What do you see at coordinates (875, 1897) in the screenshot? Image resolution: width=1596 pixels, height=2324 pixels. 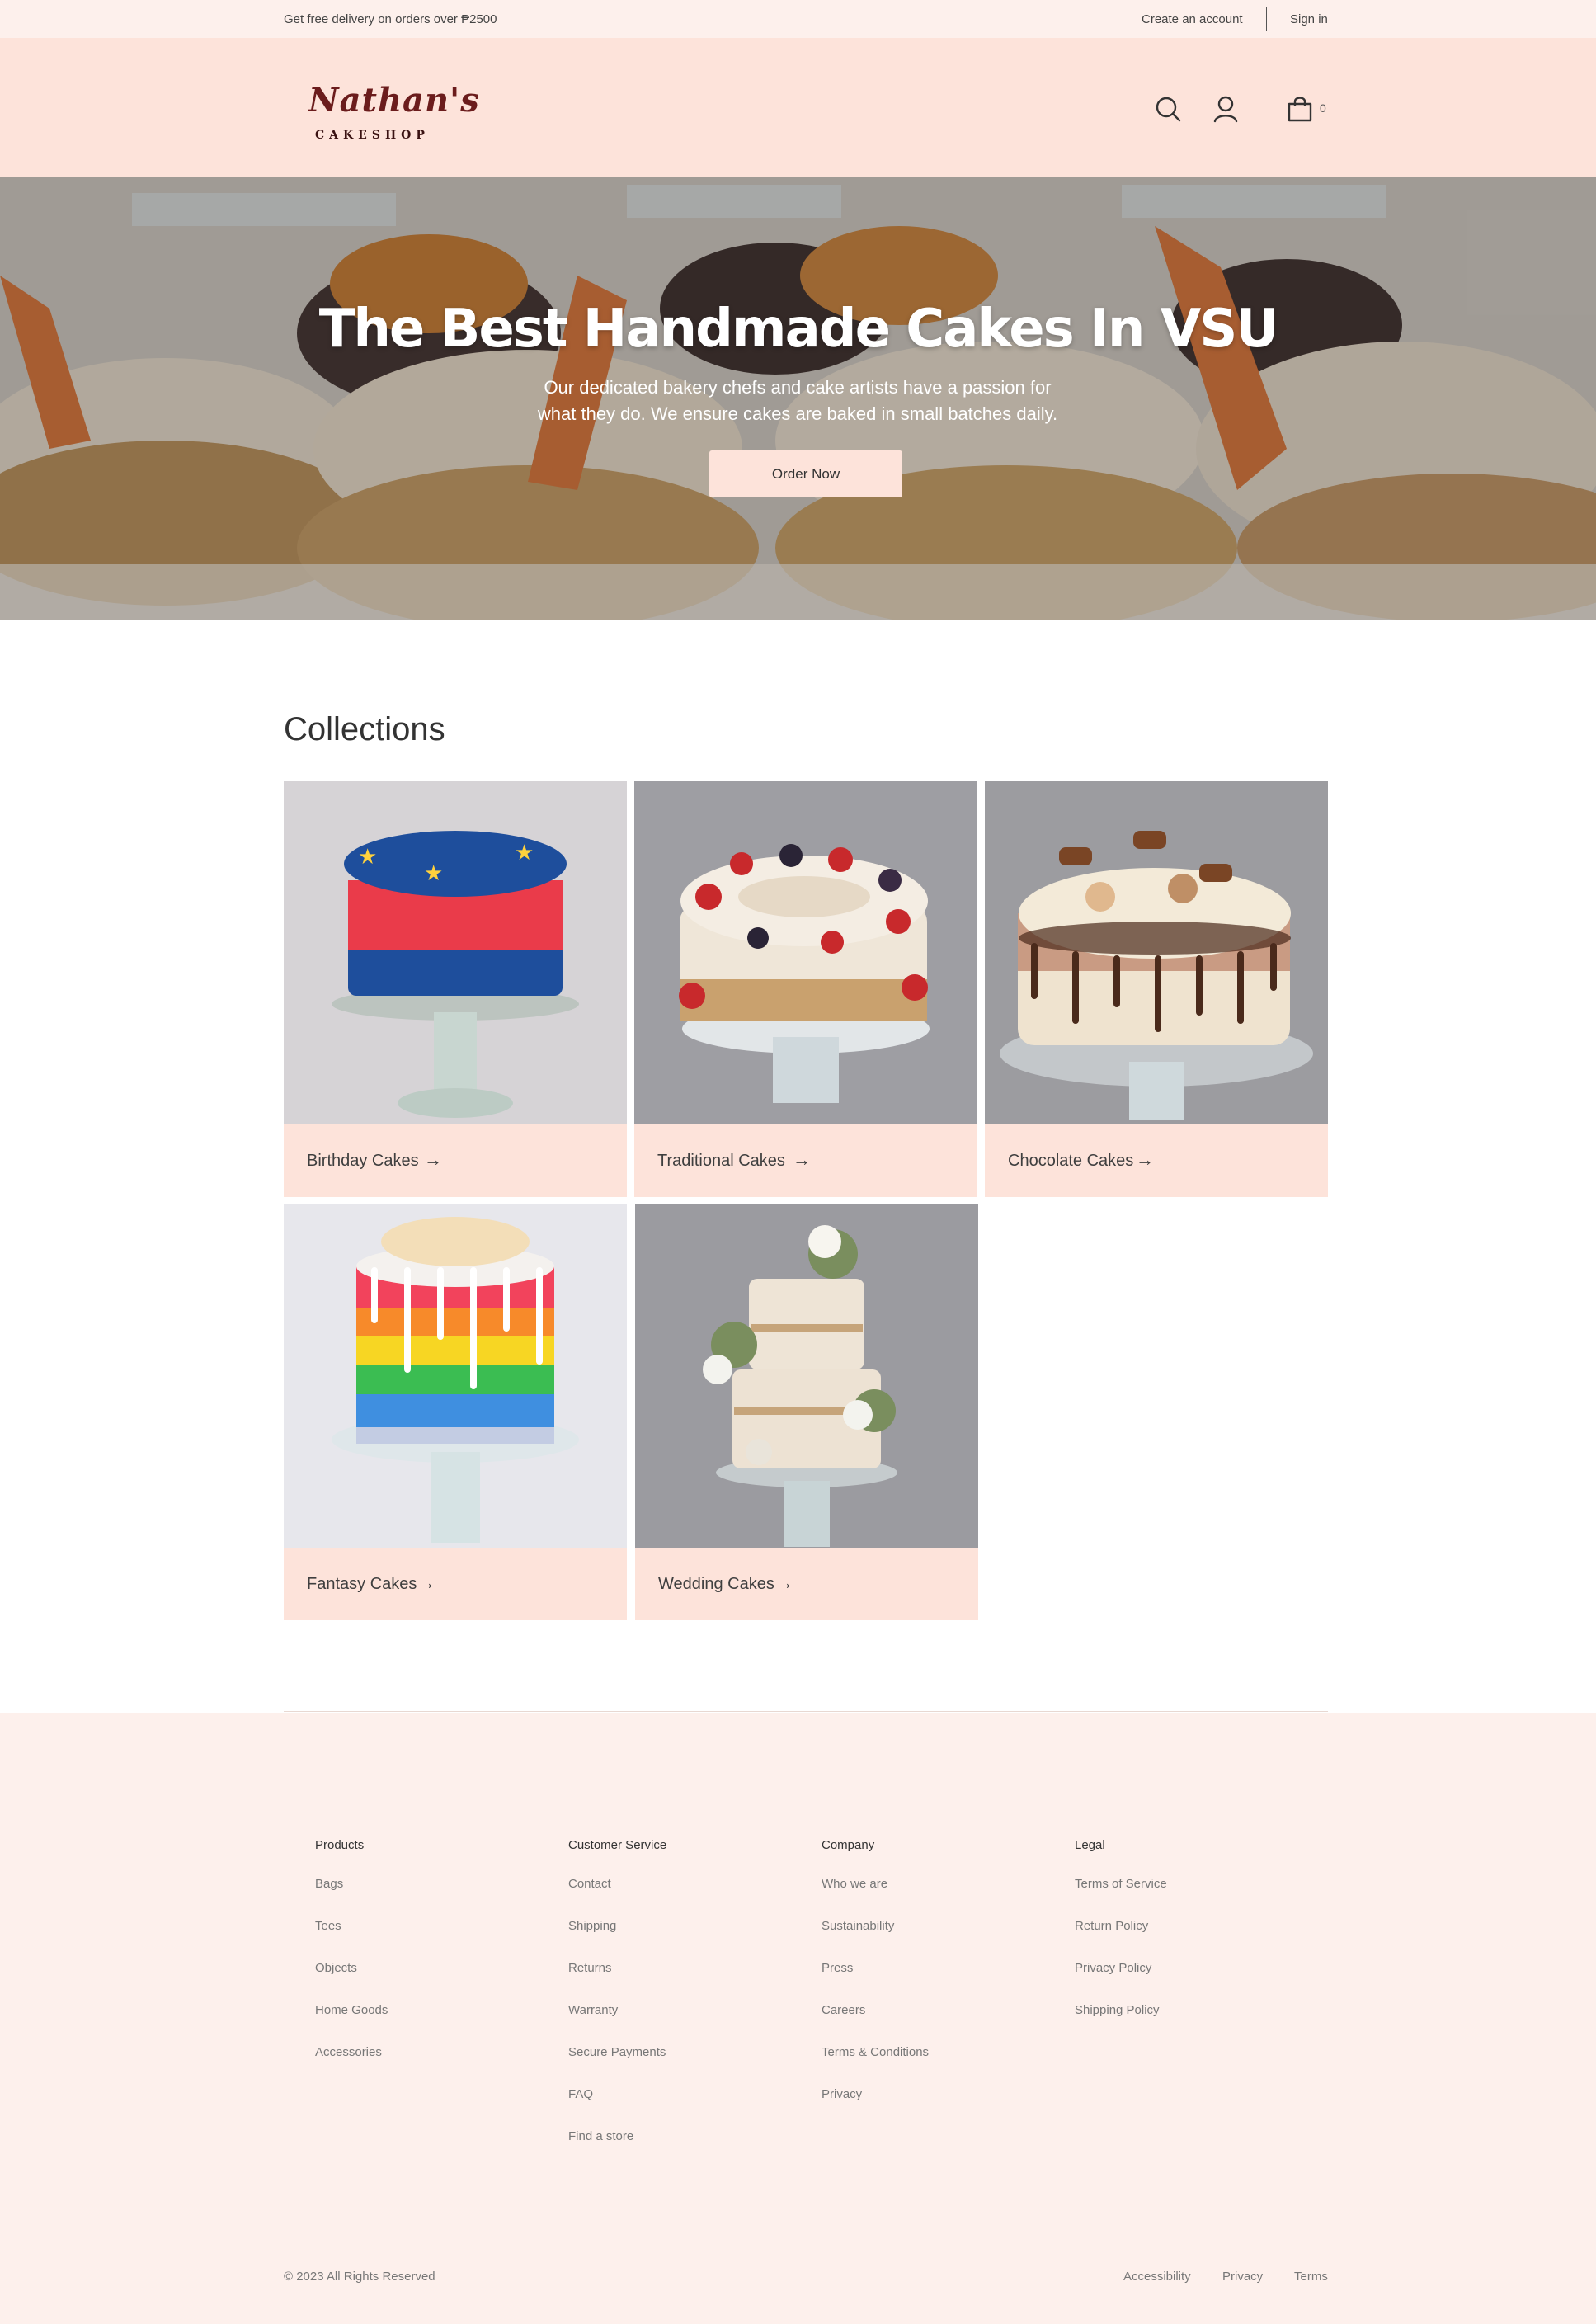 I see `footer-link: Who we are` at bounding box center [875, 1897].